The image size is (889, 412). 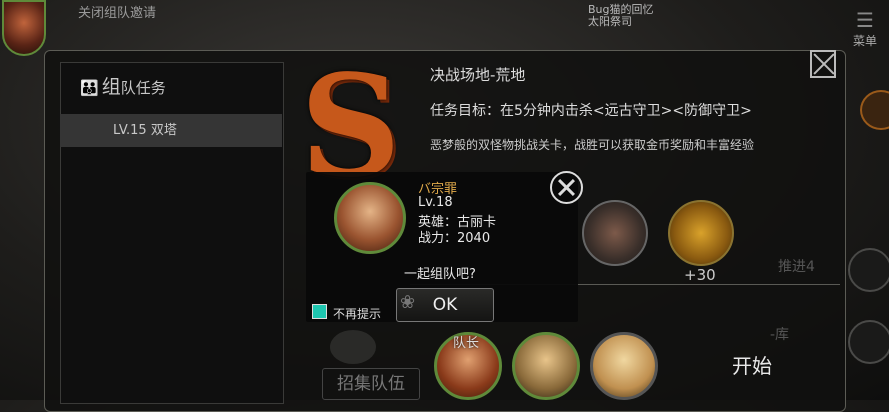 What do you see at coordinates (370, 218) in the screenshot?
I see `inviter-avatar` at bounding box center [370, 218].